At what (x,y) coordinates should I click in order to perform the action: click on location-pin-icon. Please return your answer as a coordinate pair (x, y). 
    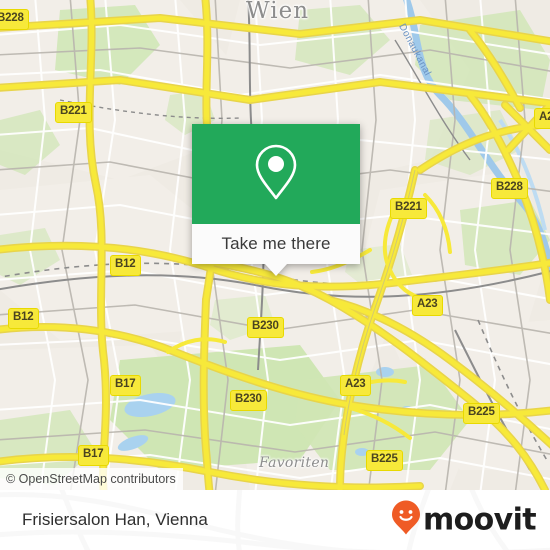
    Looking at the image, I should click on (276, 174).